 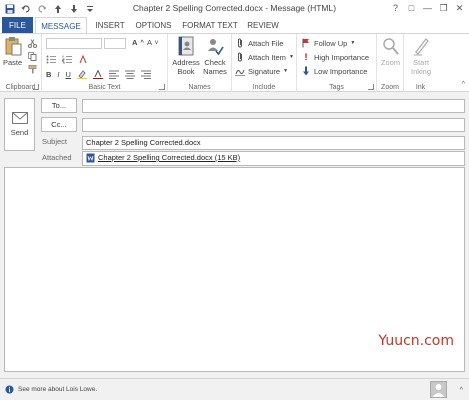 I want to click on ink-label: Ink, so click(x=420, y=87).